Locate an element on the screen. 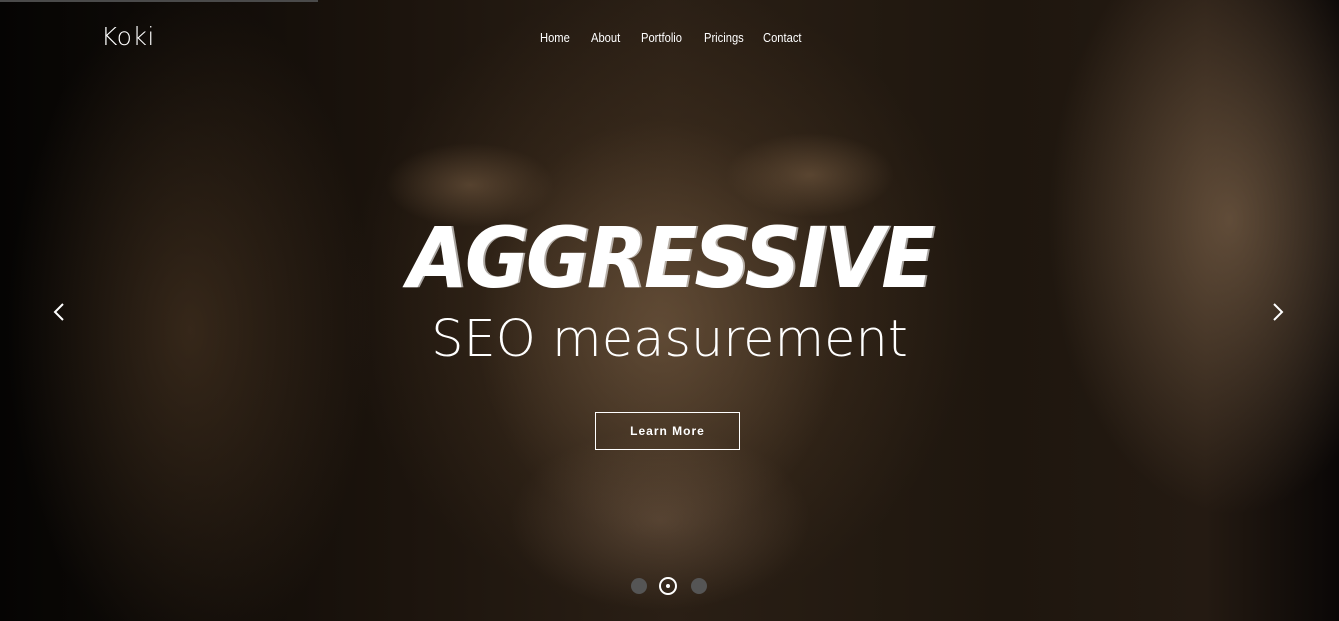 The height and width of the screenshot is (621, 1339). chevron-left-icon is located at coordinates (58, 312).